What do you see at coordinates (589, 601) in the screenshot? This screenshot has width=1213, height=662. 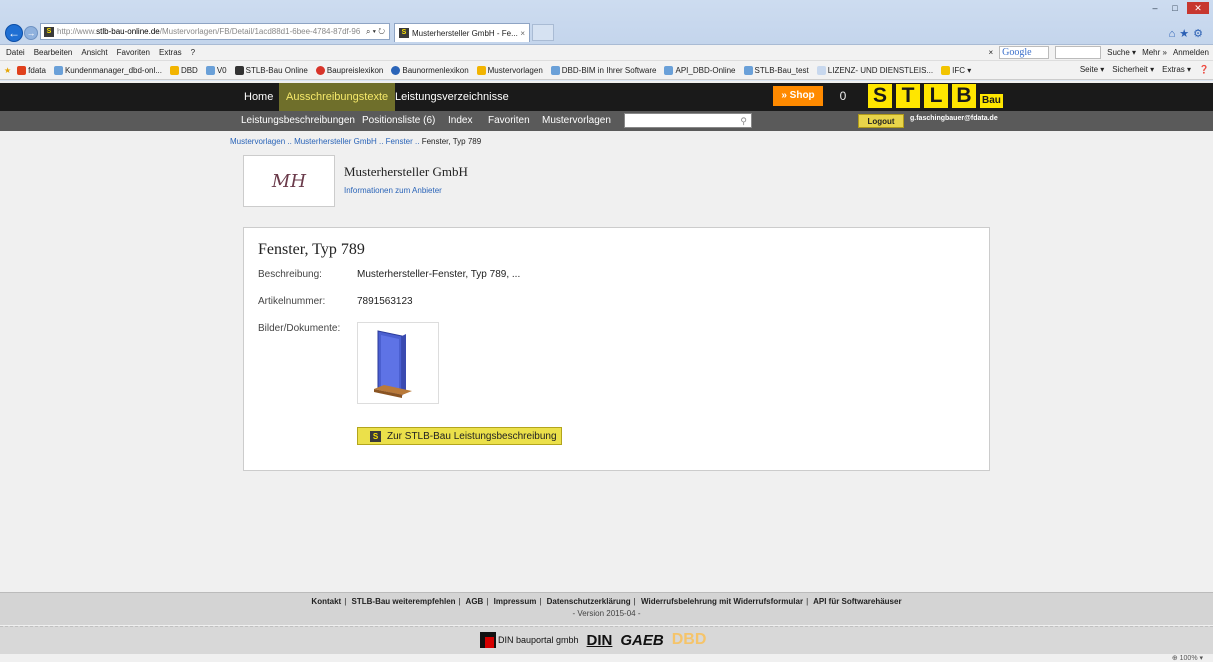 I see `footer-link-datenschutz: Datenschutzerklärung` at bounding box center [589, 601].